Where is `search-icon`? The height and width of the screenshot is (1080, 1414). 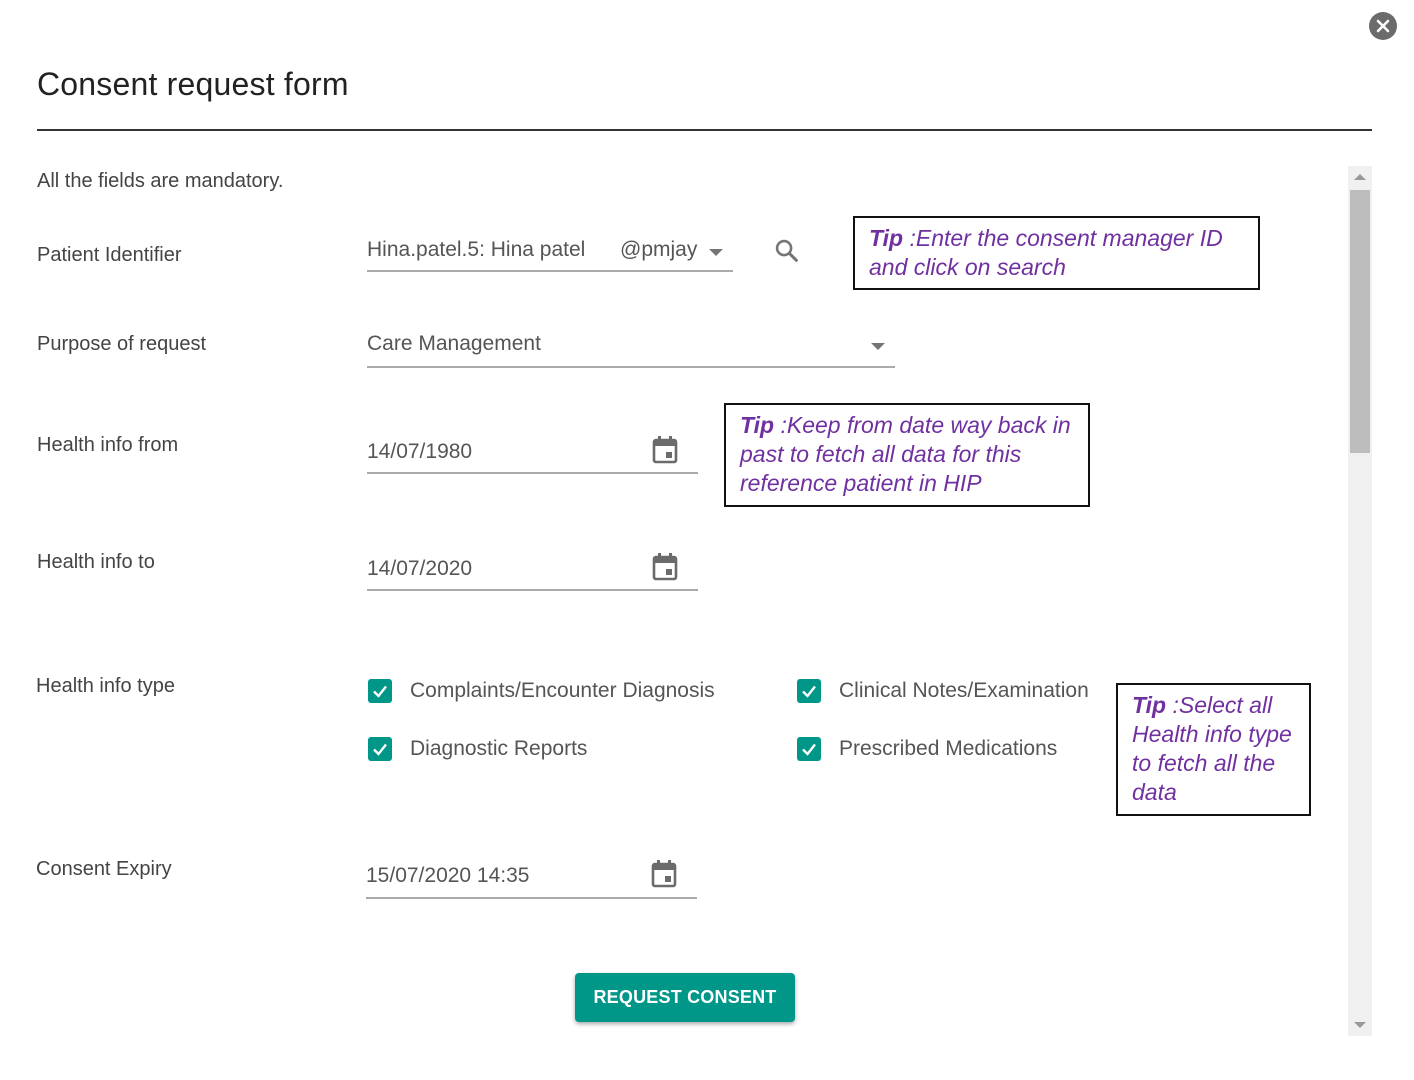 search-icon is located at coordinates (787, 253).